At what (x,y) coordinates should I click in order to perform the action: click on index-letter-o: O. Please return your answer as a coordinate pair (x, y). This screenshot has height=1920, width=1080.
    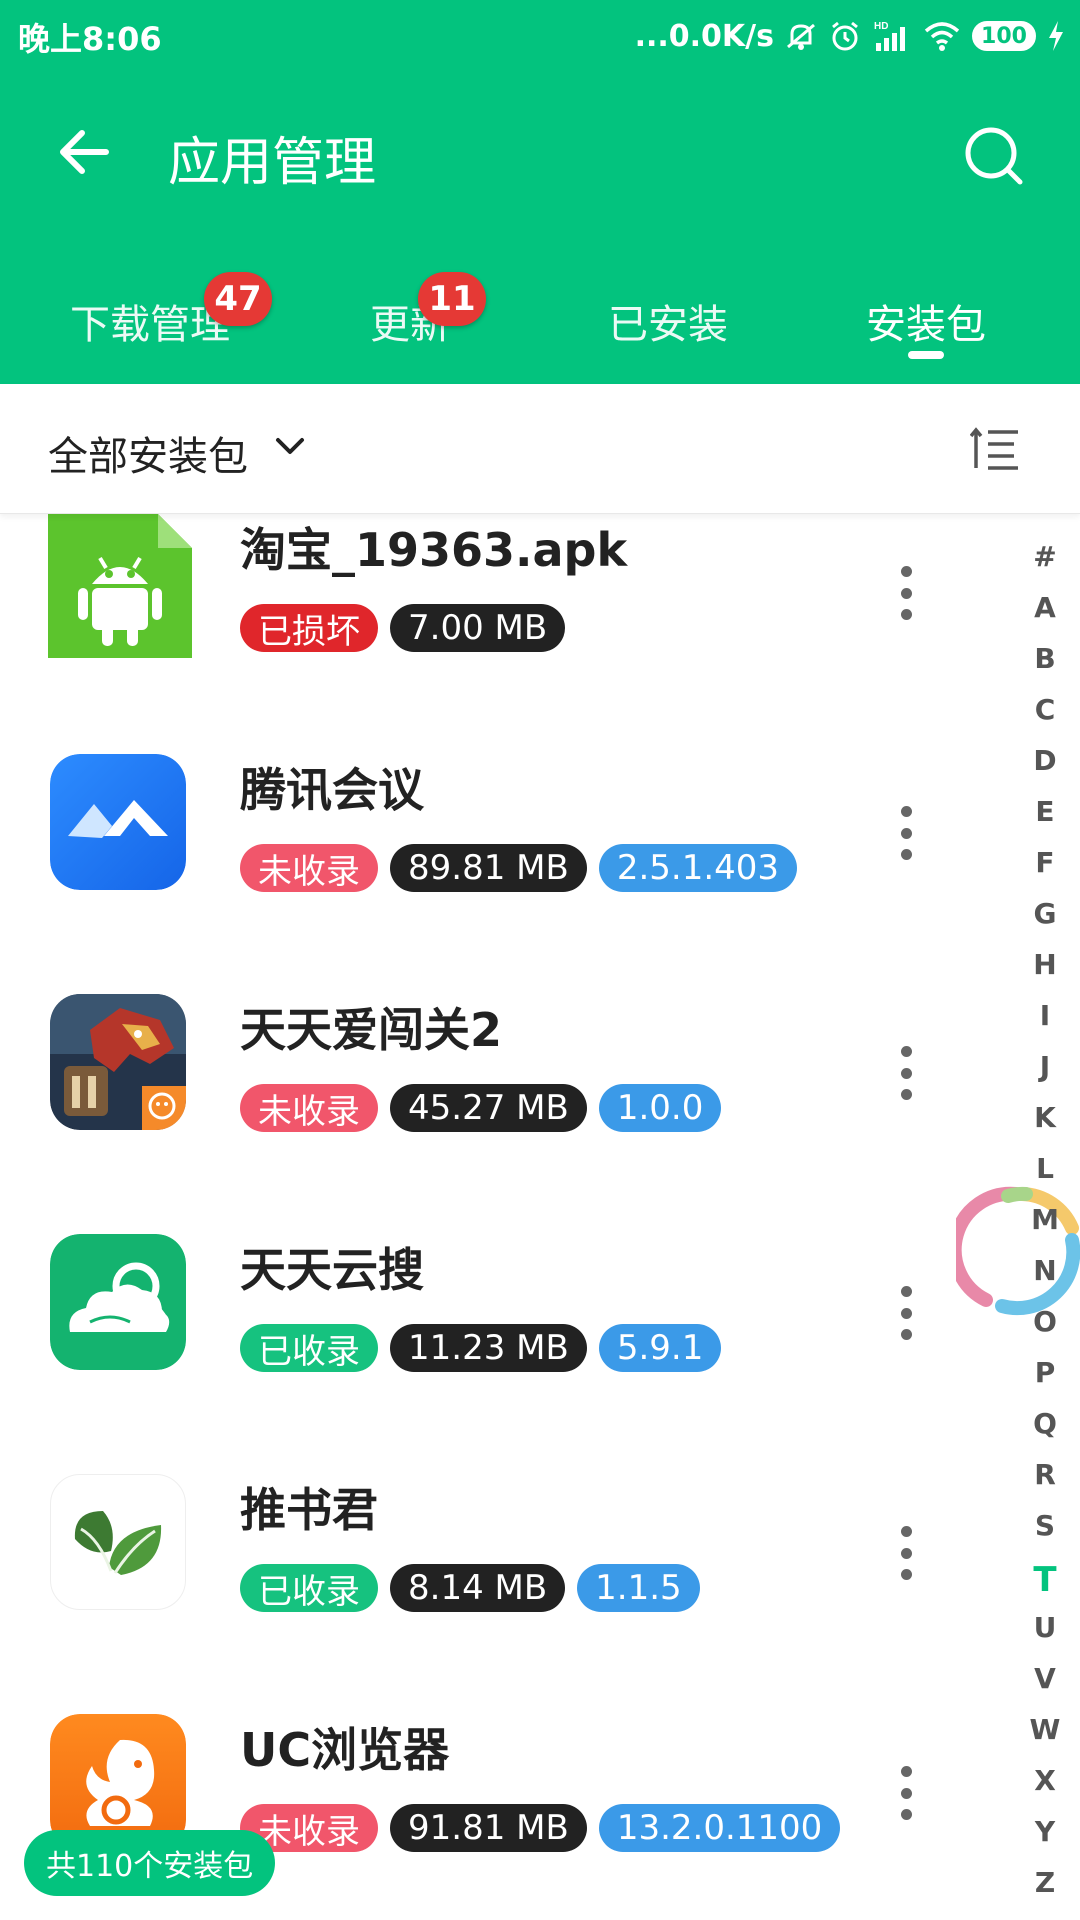
    Looking at the image, I should click on (1045, 1321).